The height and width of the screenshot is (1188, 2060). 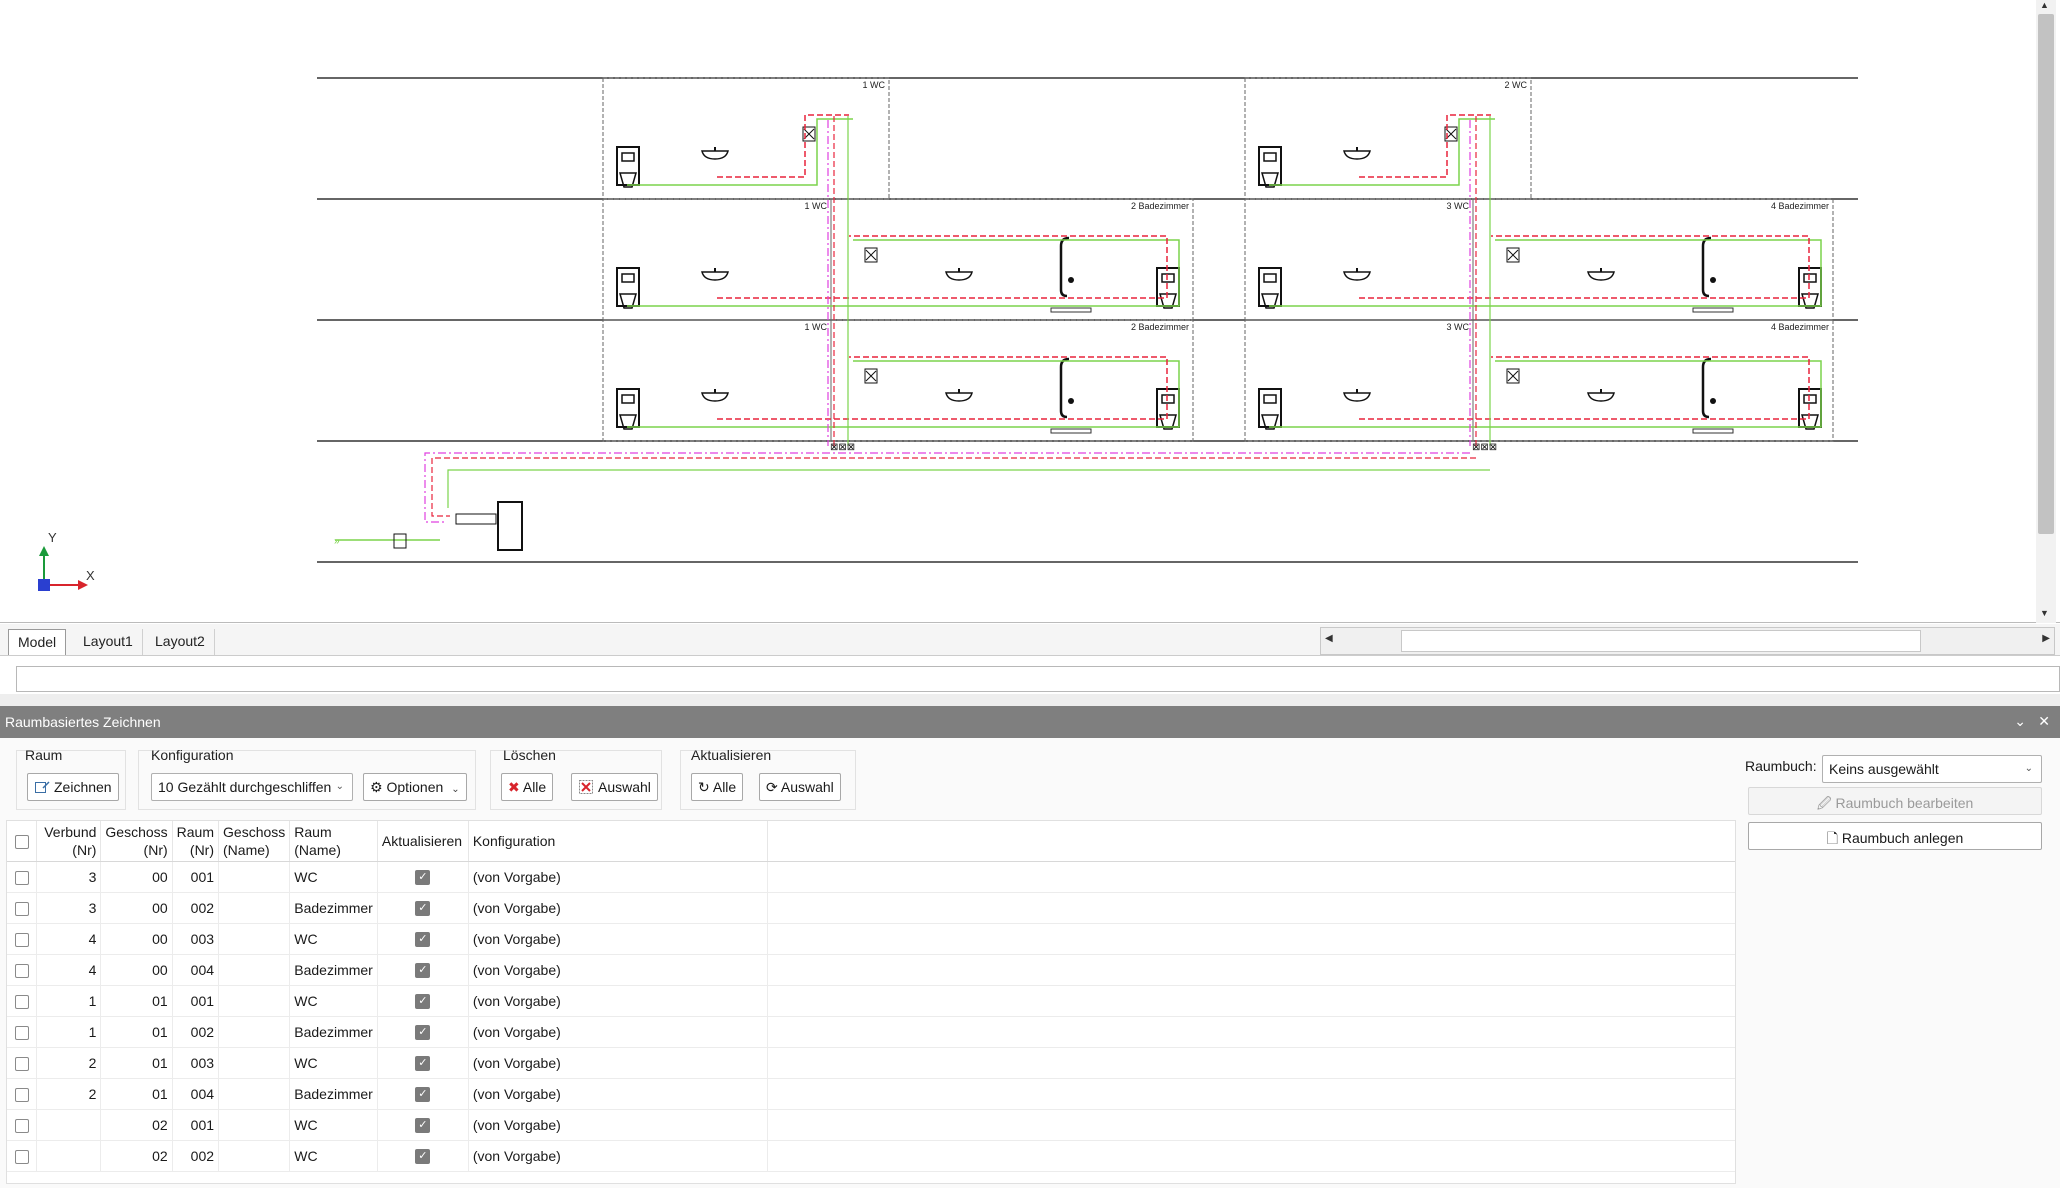 What do you see at coordinates (534, 787) in the screenshot?
I see `loeschen-alle-label: Alle` at bounding box center [534, 787].